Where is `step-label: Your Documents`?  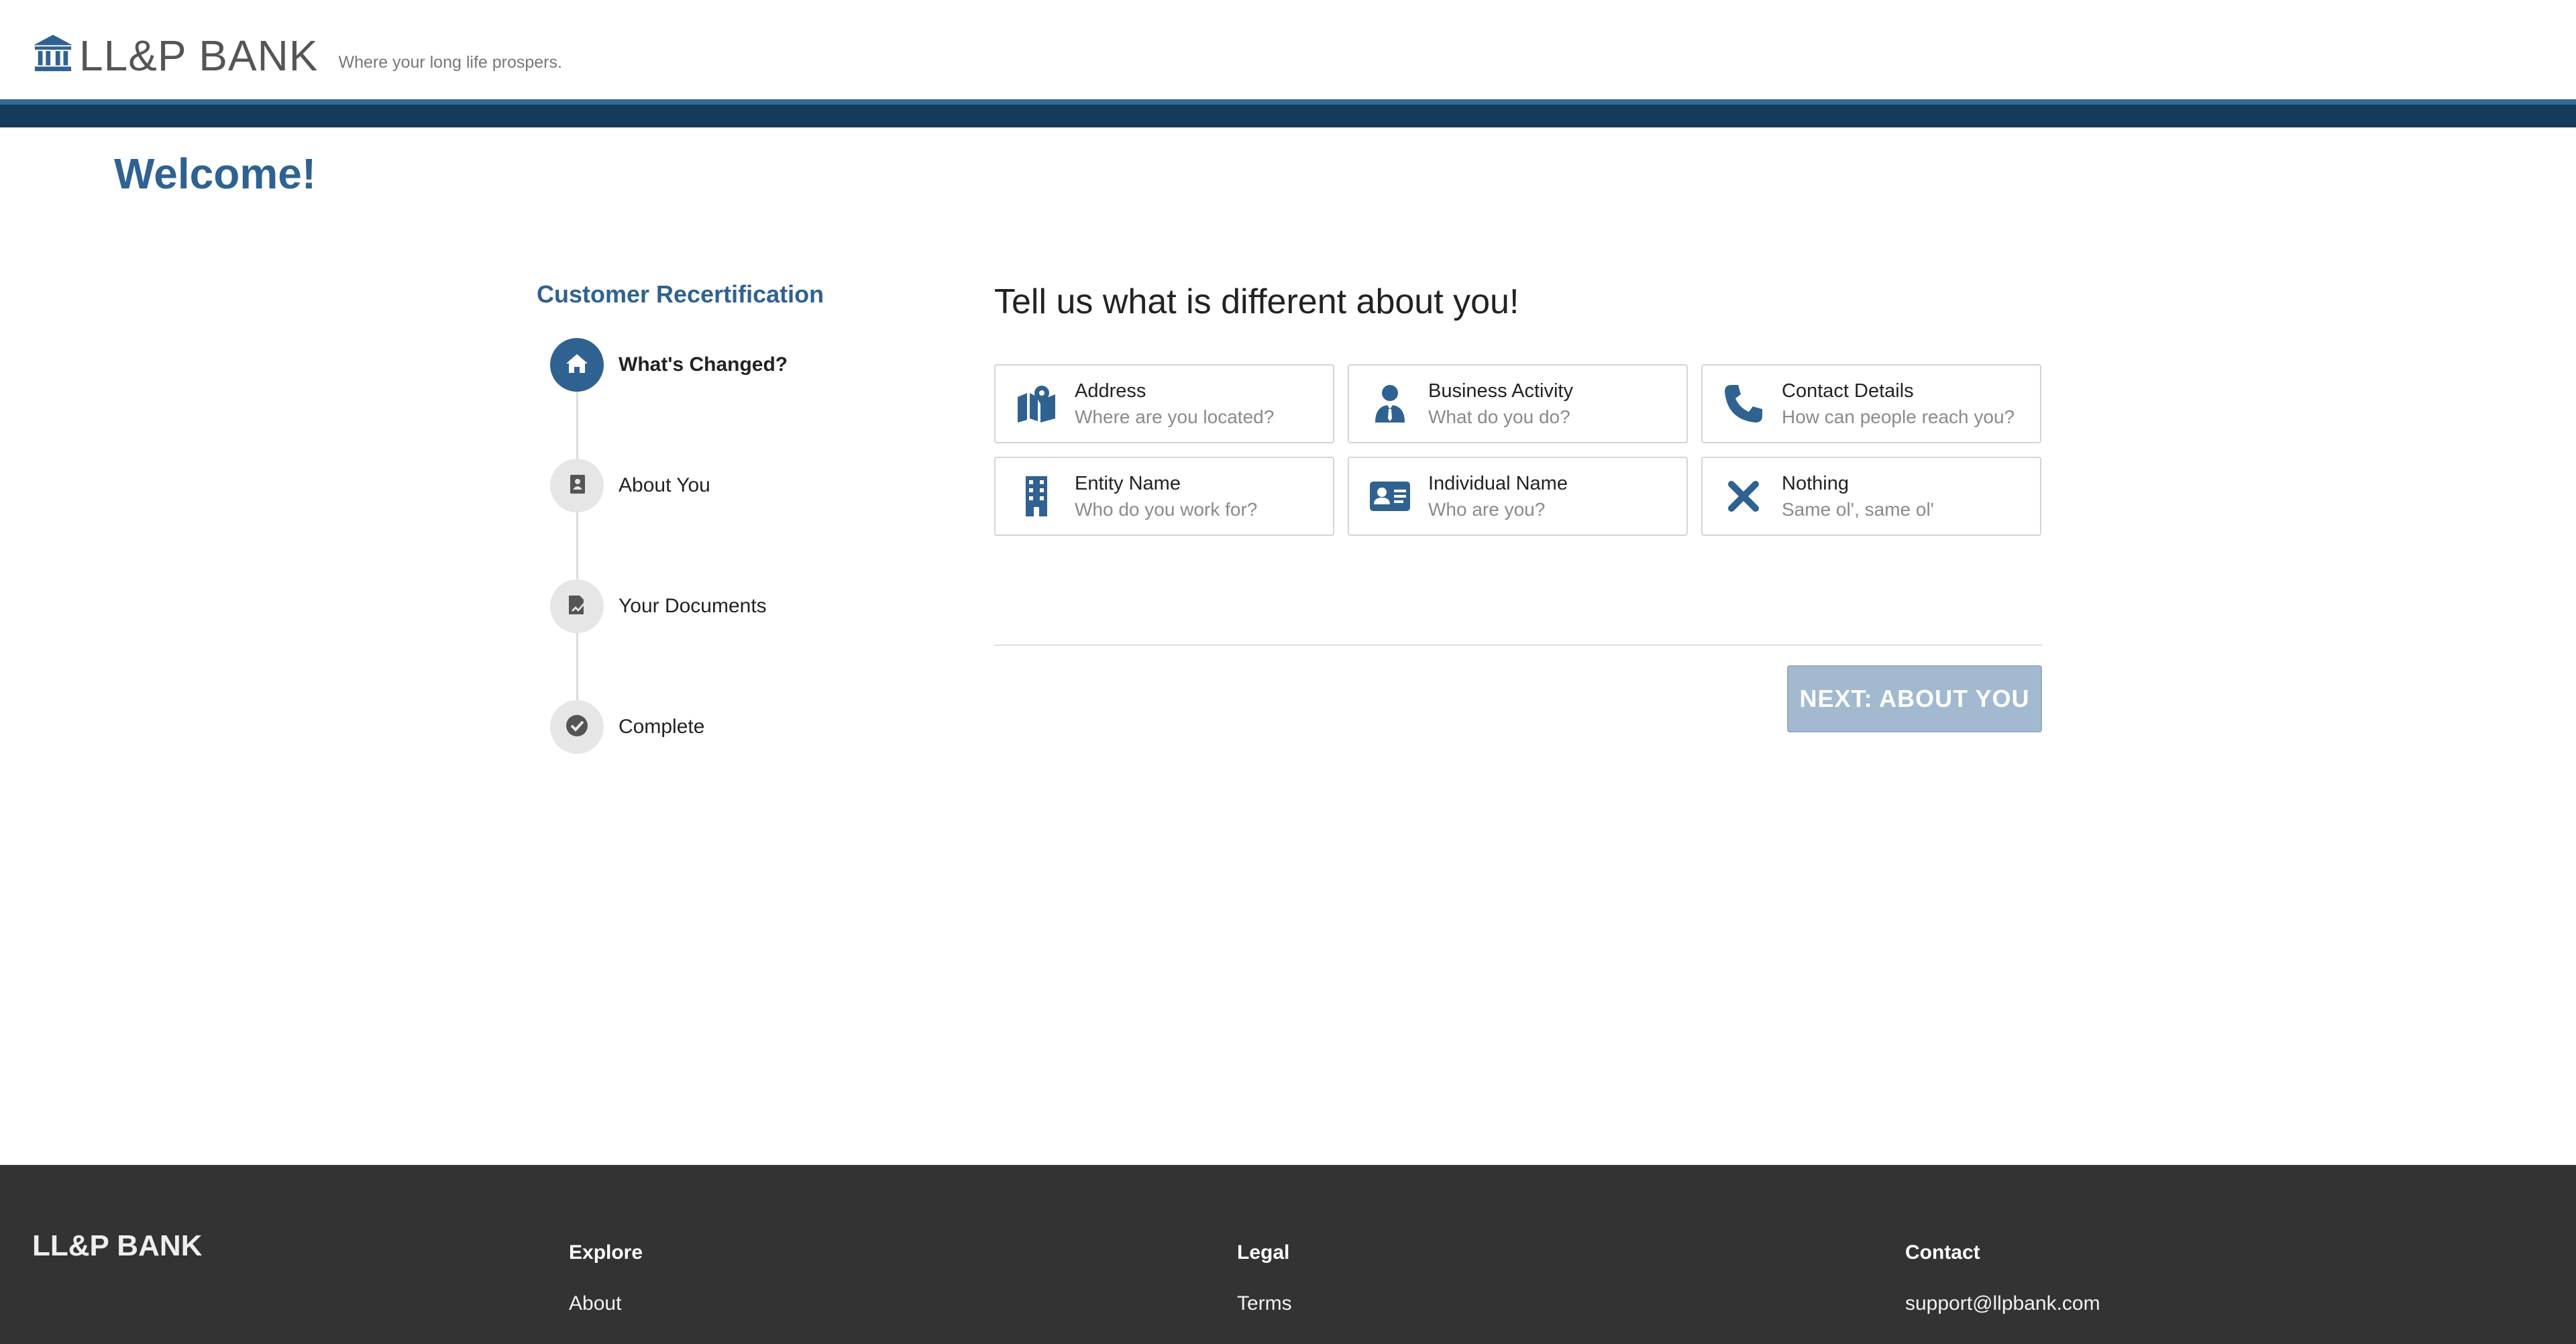 step-label: Your Documents is located at coordinates (693, 606).